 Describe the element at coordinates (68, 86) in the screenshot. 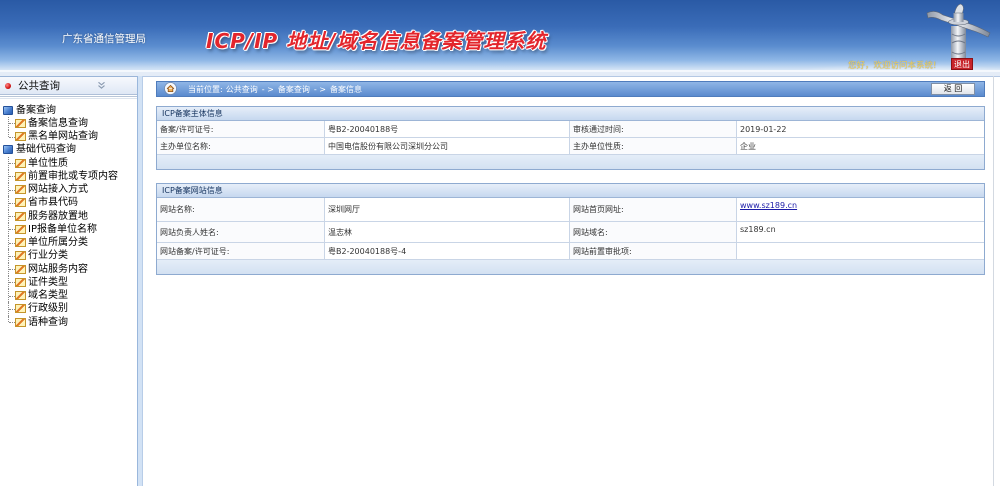

I see `sidebar-section-header: 公共查询` at that location.